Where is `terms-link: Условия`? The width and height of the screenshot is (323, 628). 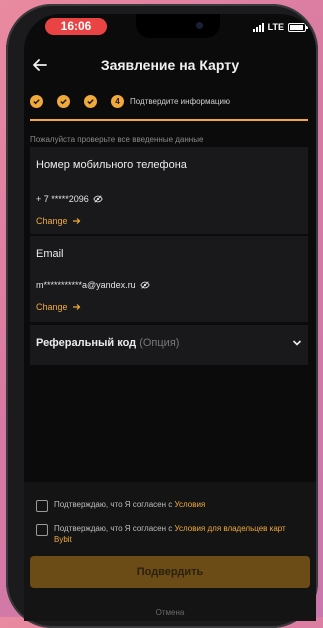
terms-link: Условия is located at coordinates (189, 504).